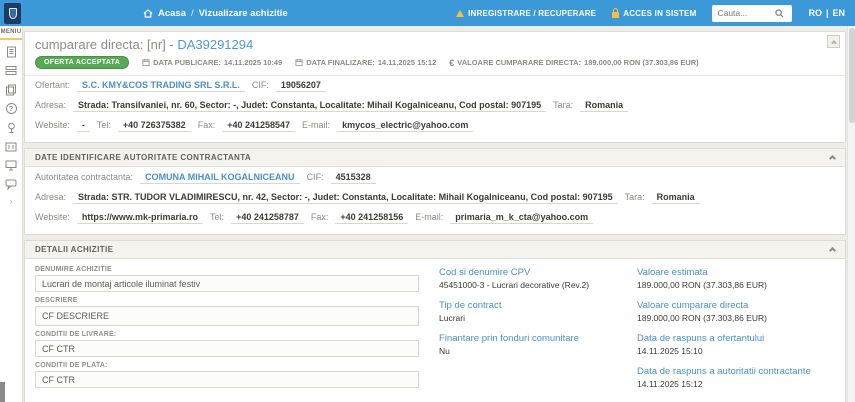 Image resolution: width=855 pixels, height=402 pixels. Describe the element at coordinates (148, 13) in the screenshot. I see `home-icon` at that location.